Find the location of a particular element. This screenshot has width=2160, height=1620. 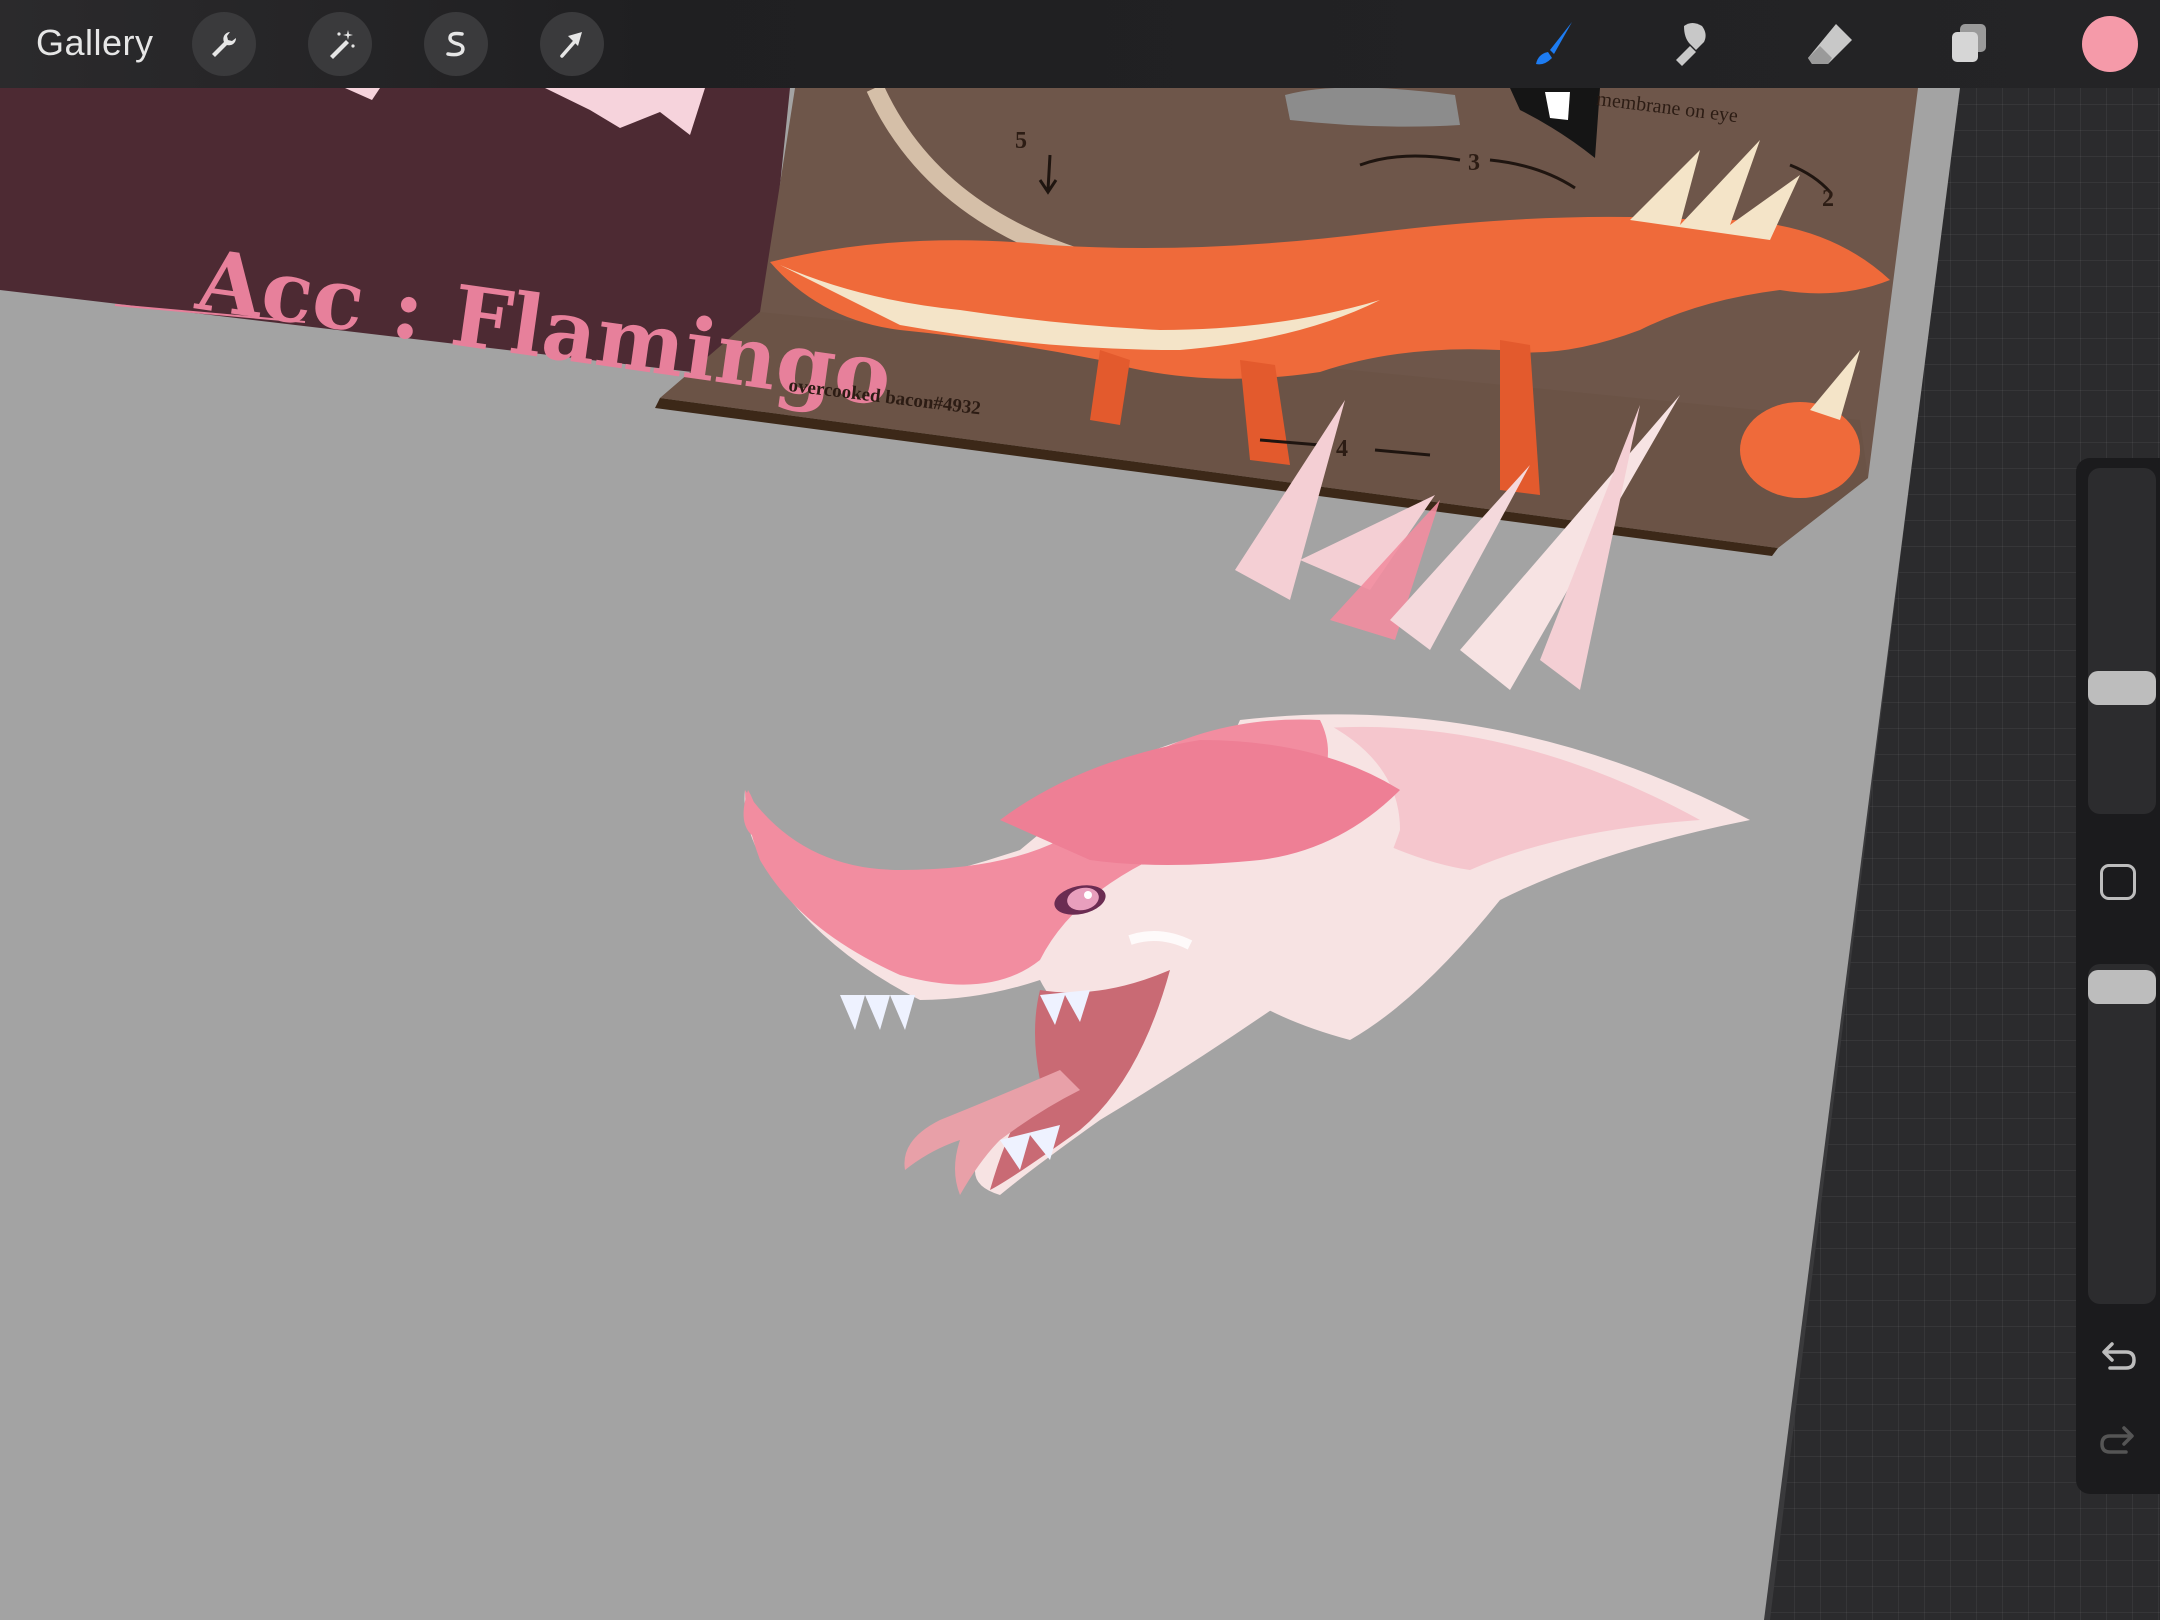

eraser-icon is located at coordinates (1830, 44).